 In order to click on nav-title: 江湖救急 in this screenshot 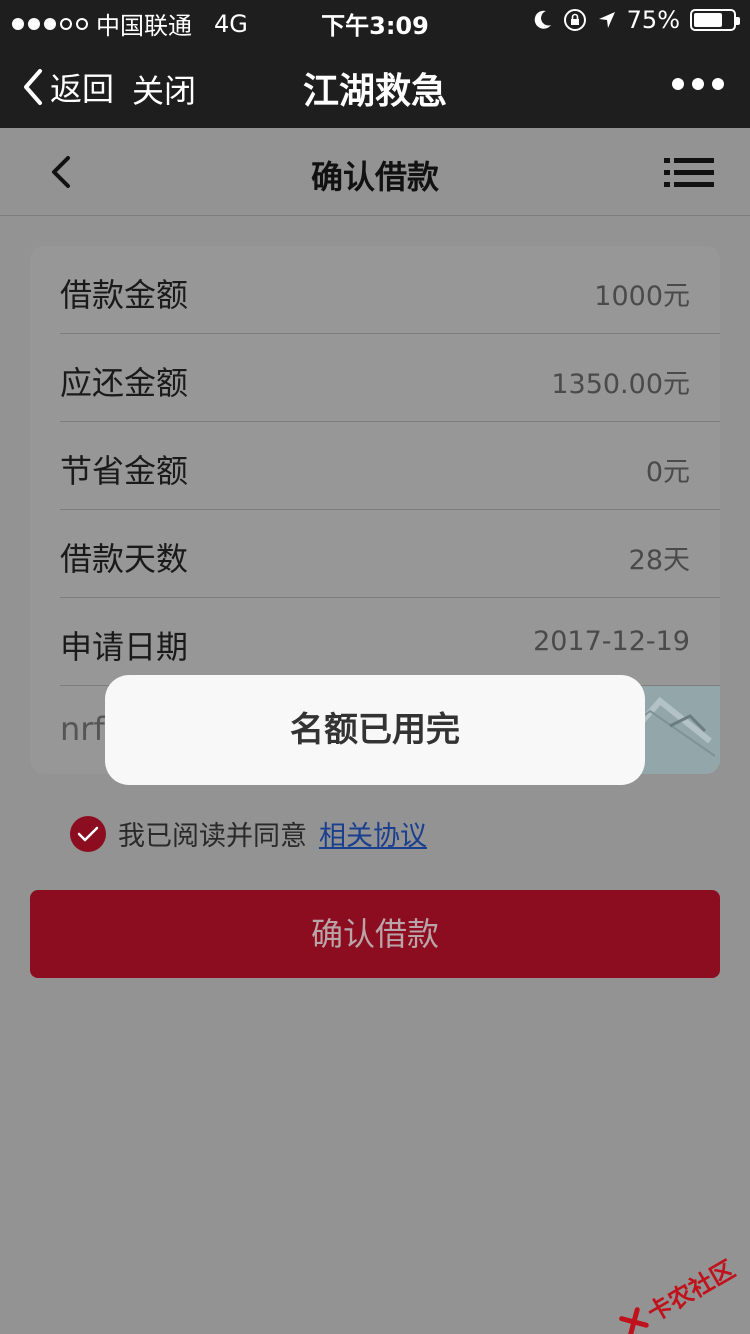, I will do `click(374, 91)`.